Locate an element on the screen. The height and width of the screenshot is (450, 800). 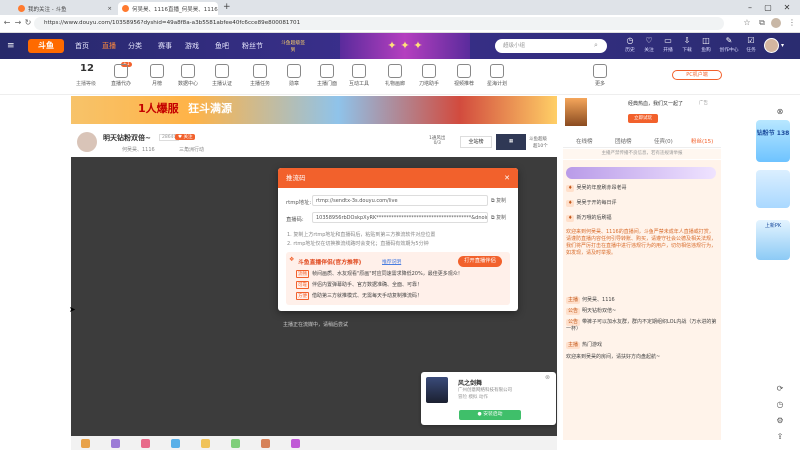
tool-item: 刀塔助手 is located at coordinates (429, 75).